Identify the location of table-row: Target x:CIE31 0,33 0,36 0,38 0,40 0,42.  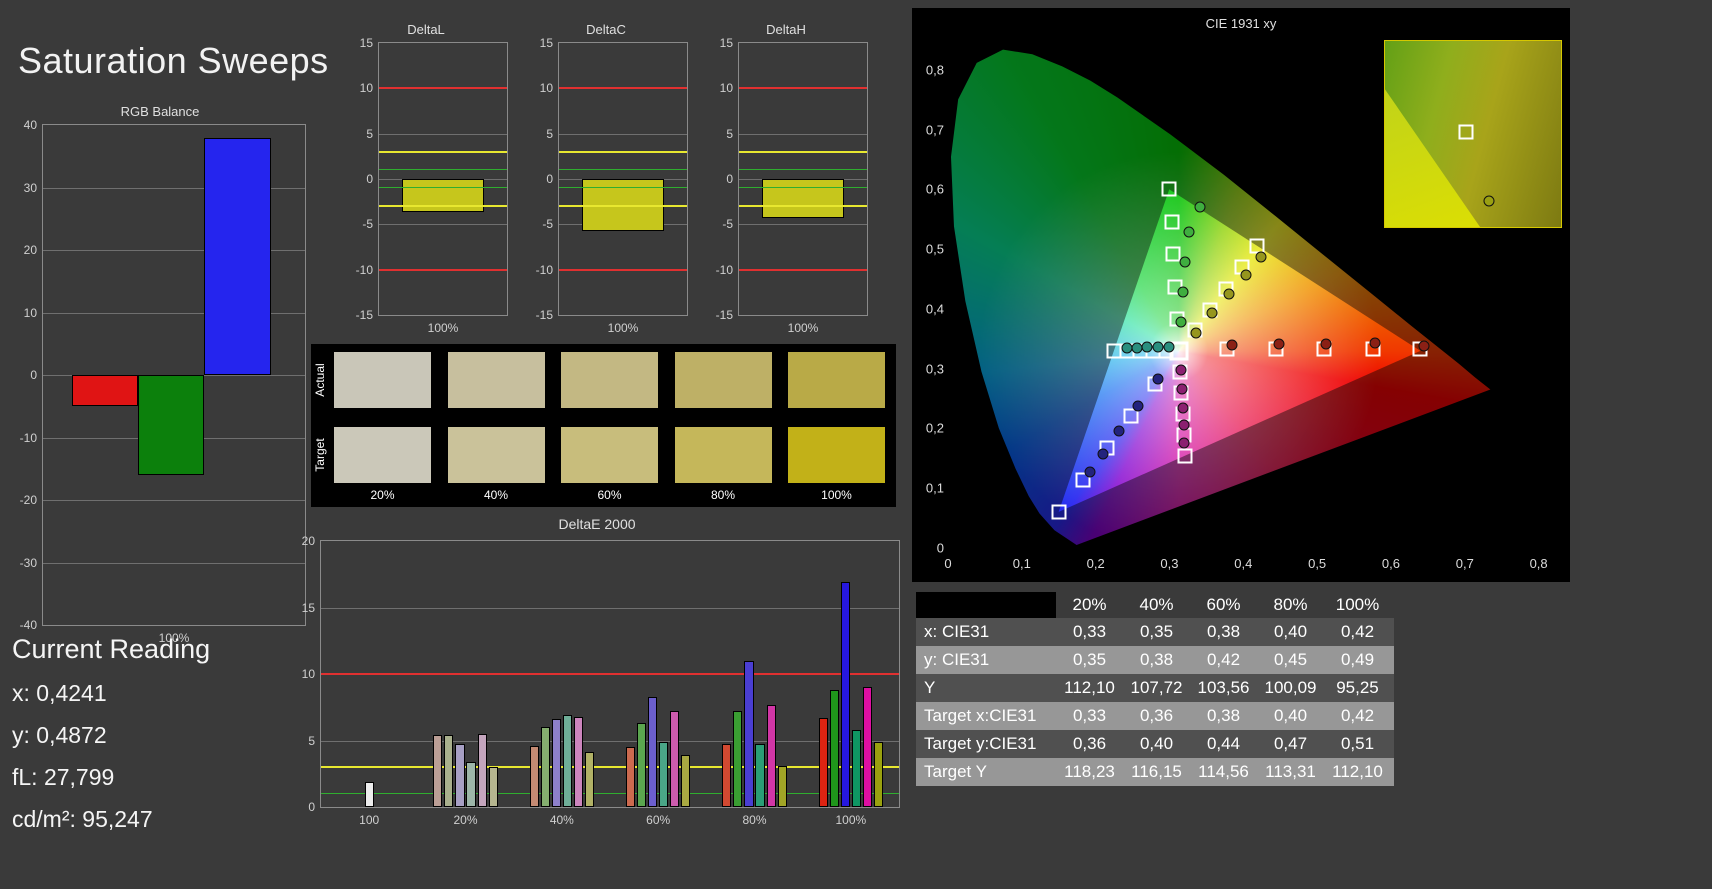
(1155, 716).